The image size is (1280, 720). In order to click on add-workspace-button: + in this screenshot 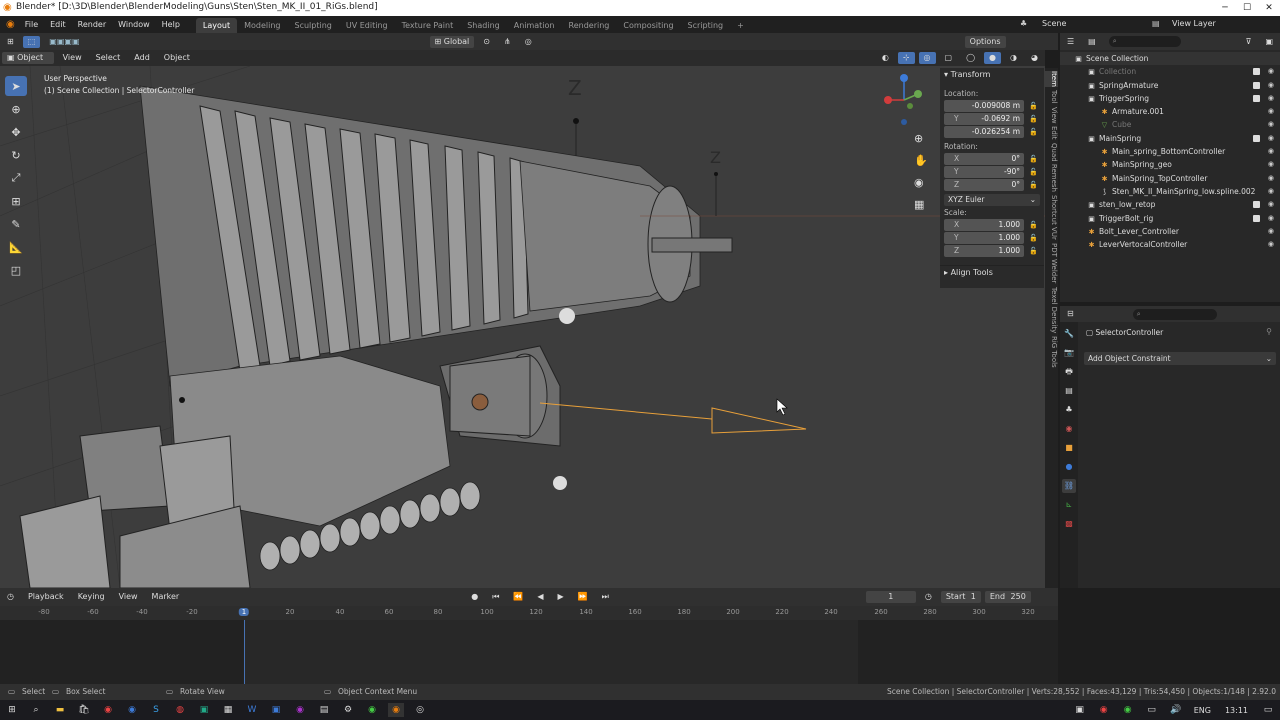, I will do `click(740, 25)`.